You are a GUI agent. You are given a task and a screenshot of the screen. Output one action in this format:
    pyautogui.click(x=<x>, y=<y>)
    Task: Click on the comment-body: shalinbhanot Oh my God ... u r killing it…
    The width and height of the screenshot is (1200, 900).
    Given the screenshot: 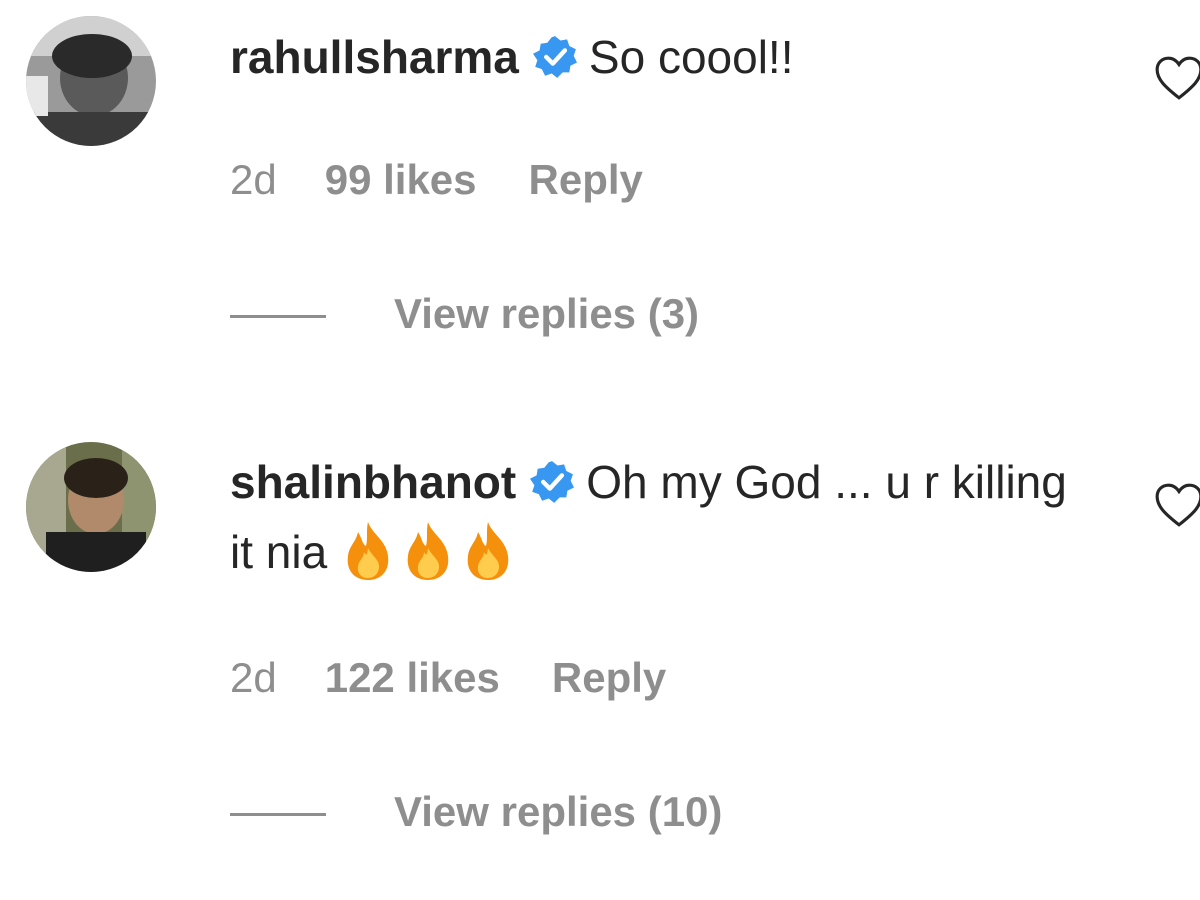 What is the action you would take?
    pyautogui.click(x=665, y=517)
    